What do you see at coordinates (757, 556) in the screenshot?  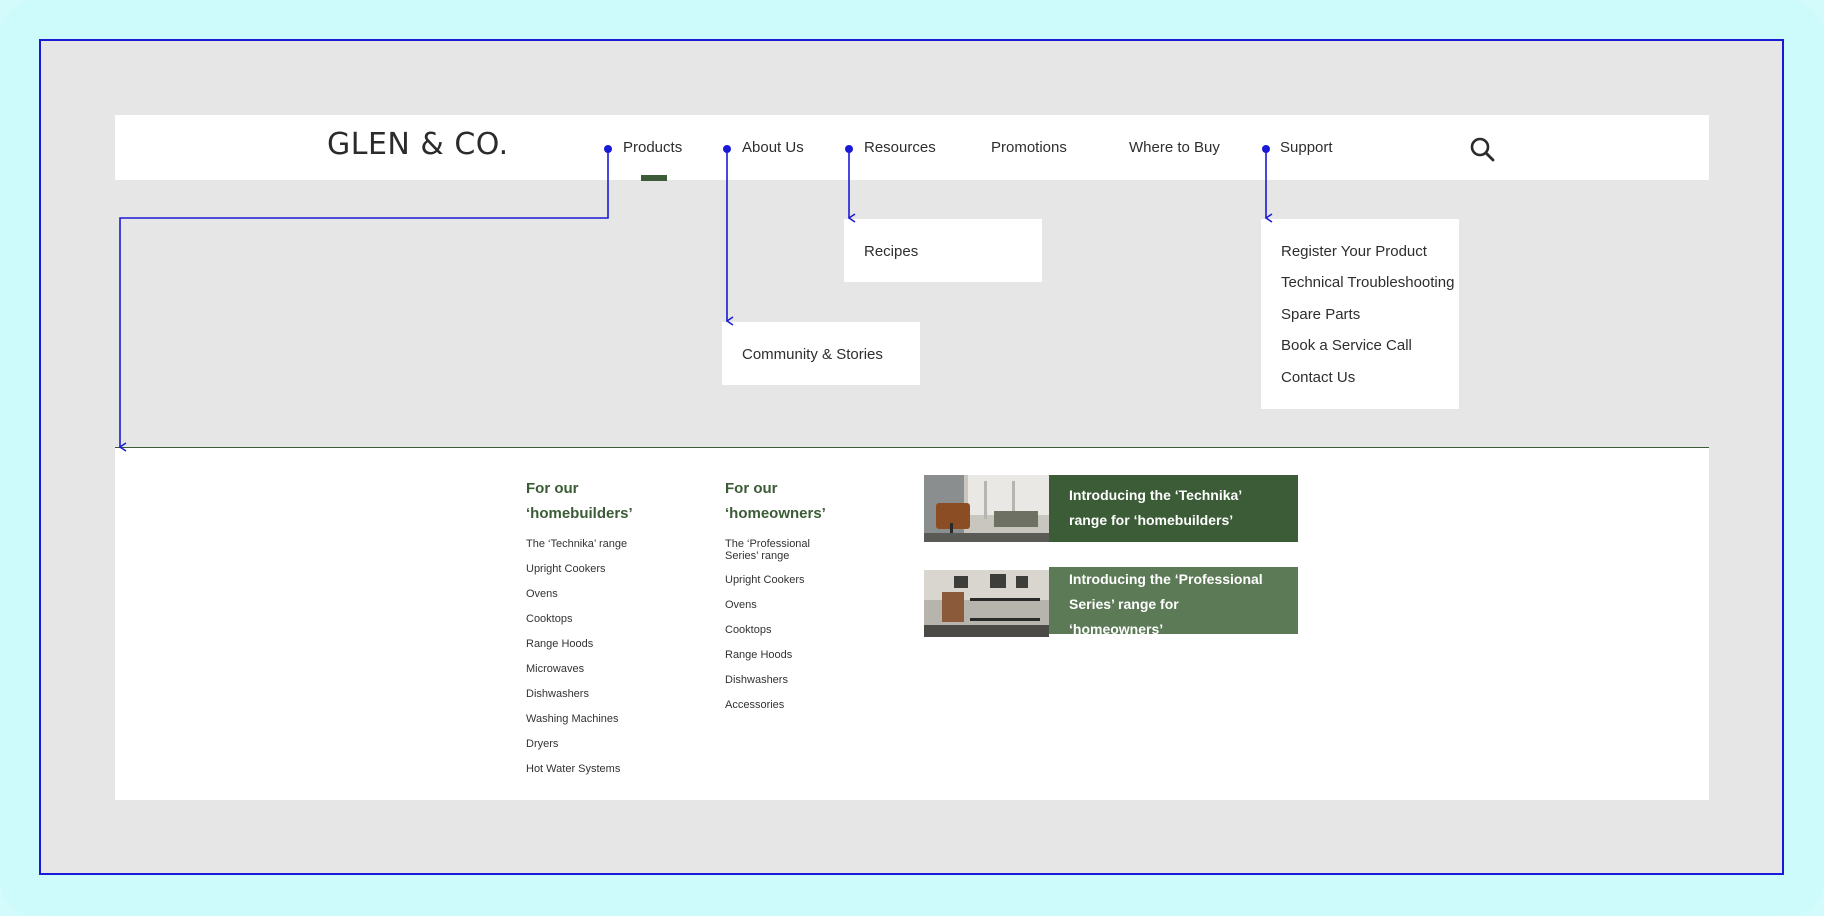 I see `homeowners-link-line2: Series’ range` at bounding box center [757, 556].